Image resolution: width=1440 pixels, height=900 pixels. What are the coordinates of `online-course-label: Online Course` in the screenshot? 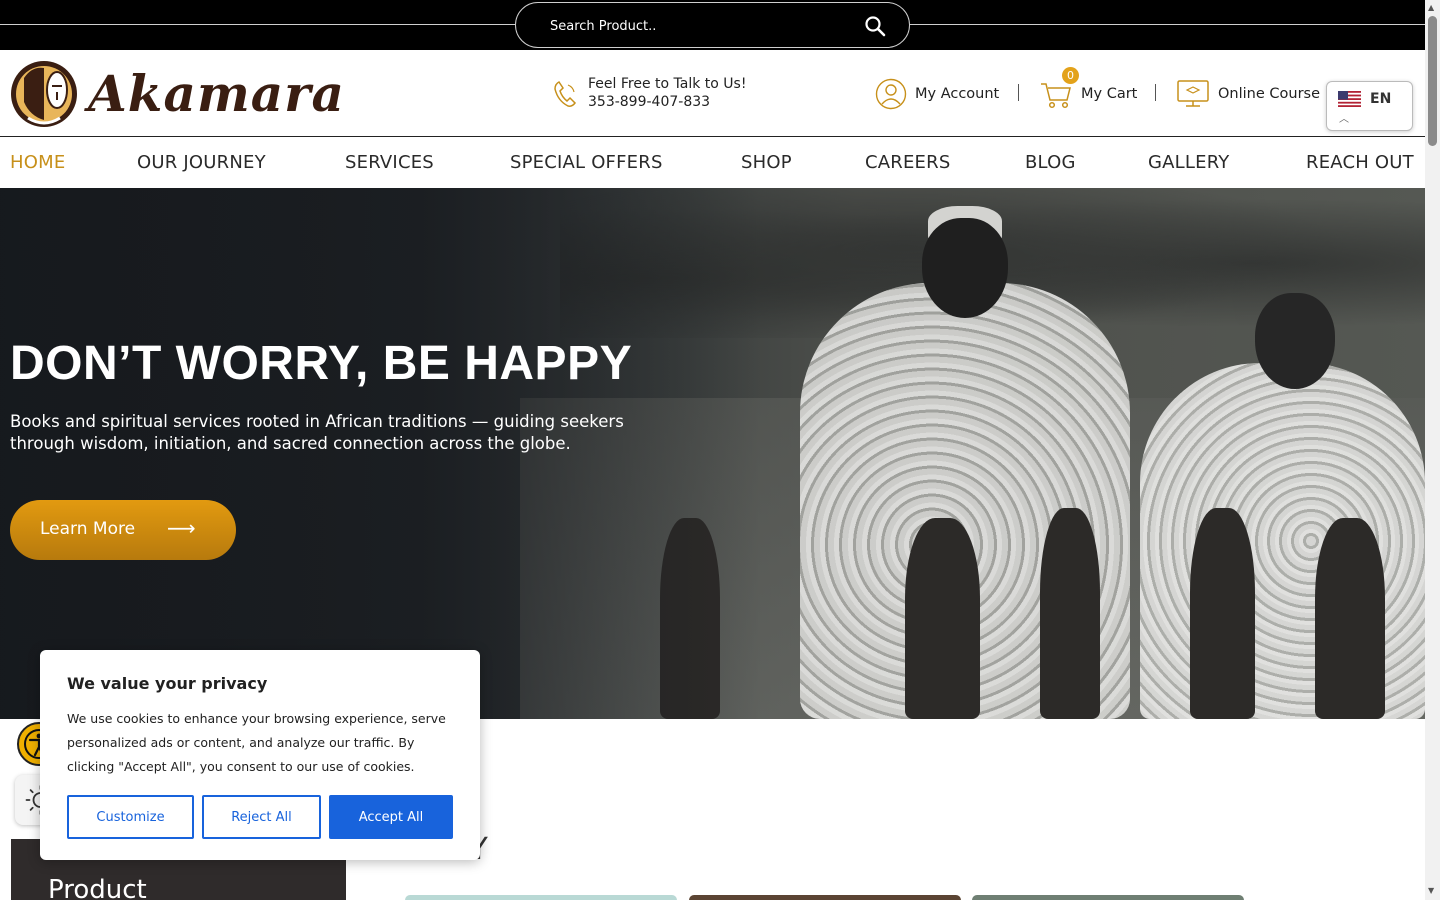 It's located at (1269, 94).